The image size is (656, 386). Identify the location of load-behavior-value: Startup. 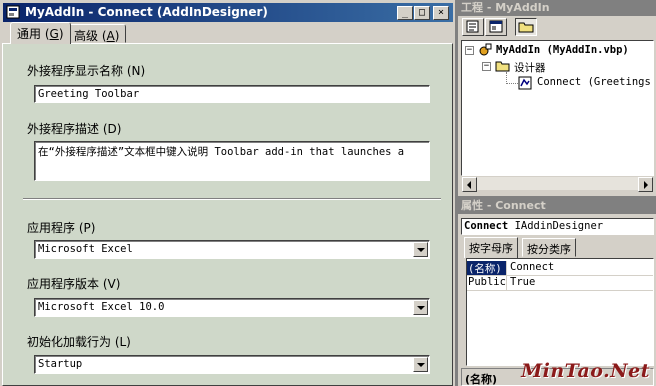
(60, 364).